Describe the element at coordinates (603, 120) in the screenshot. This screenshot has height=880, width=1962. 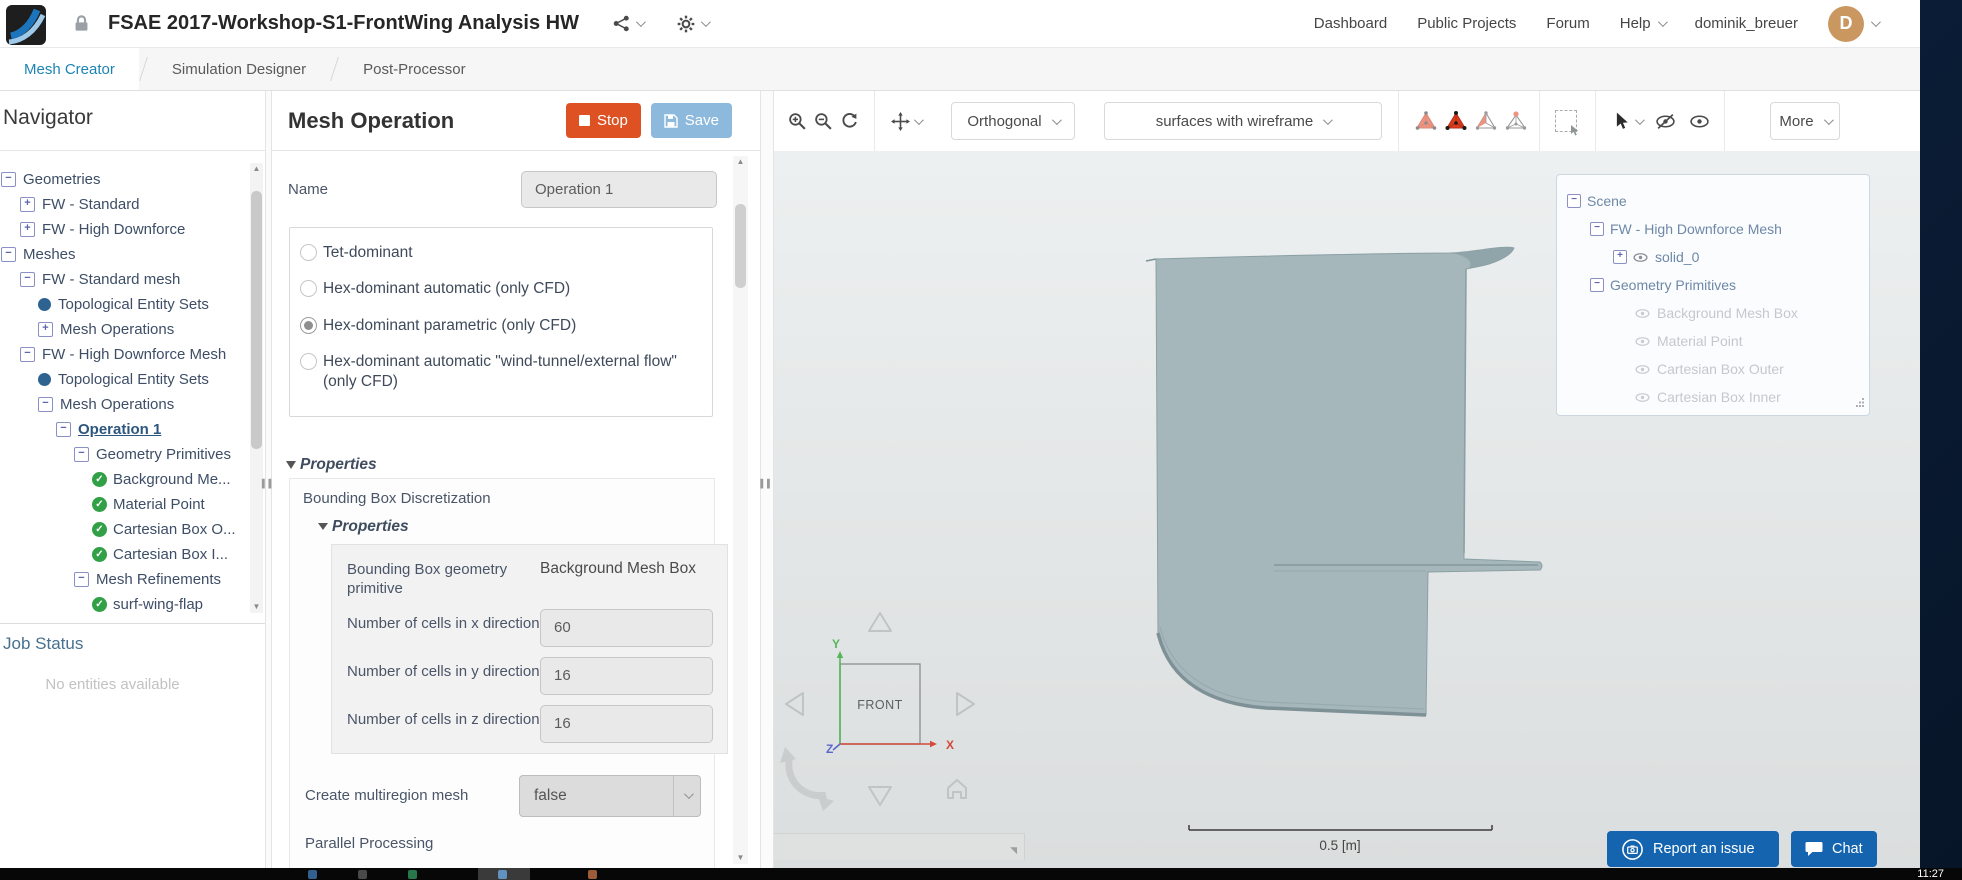
I see `stop-button: Stop` at that location.